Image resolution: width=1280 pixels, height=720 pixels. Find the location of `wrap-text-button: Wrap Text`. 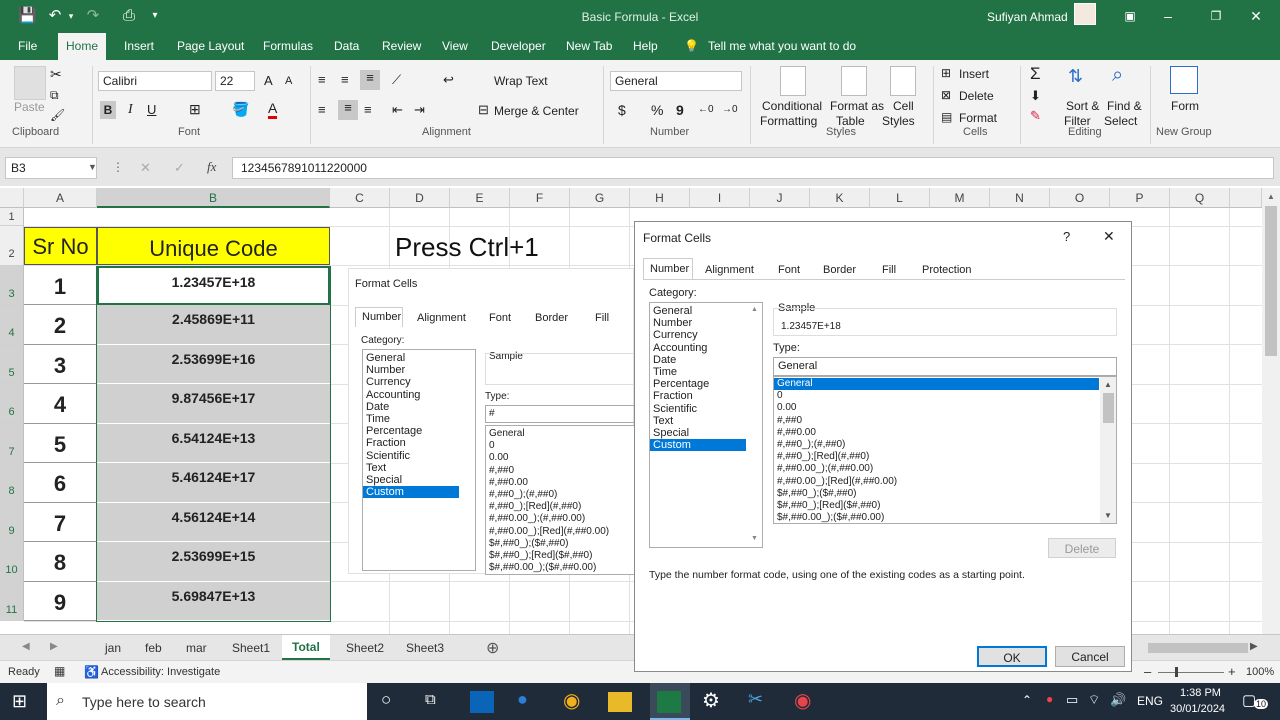

wrap-text-button: Wrap Text is located at coordinates (521, 81).